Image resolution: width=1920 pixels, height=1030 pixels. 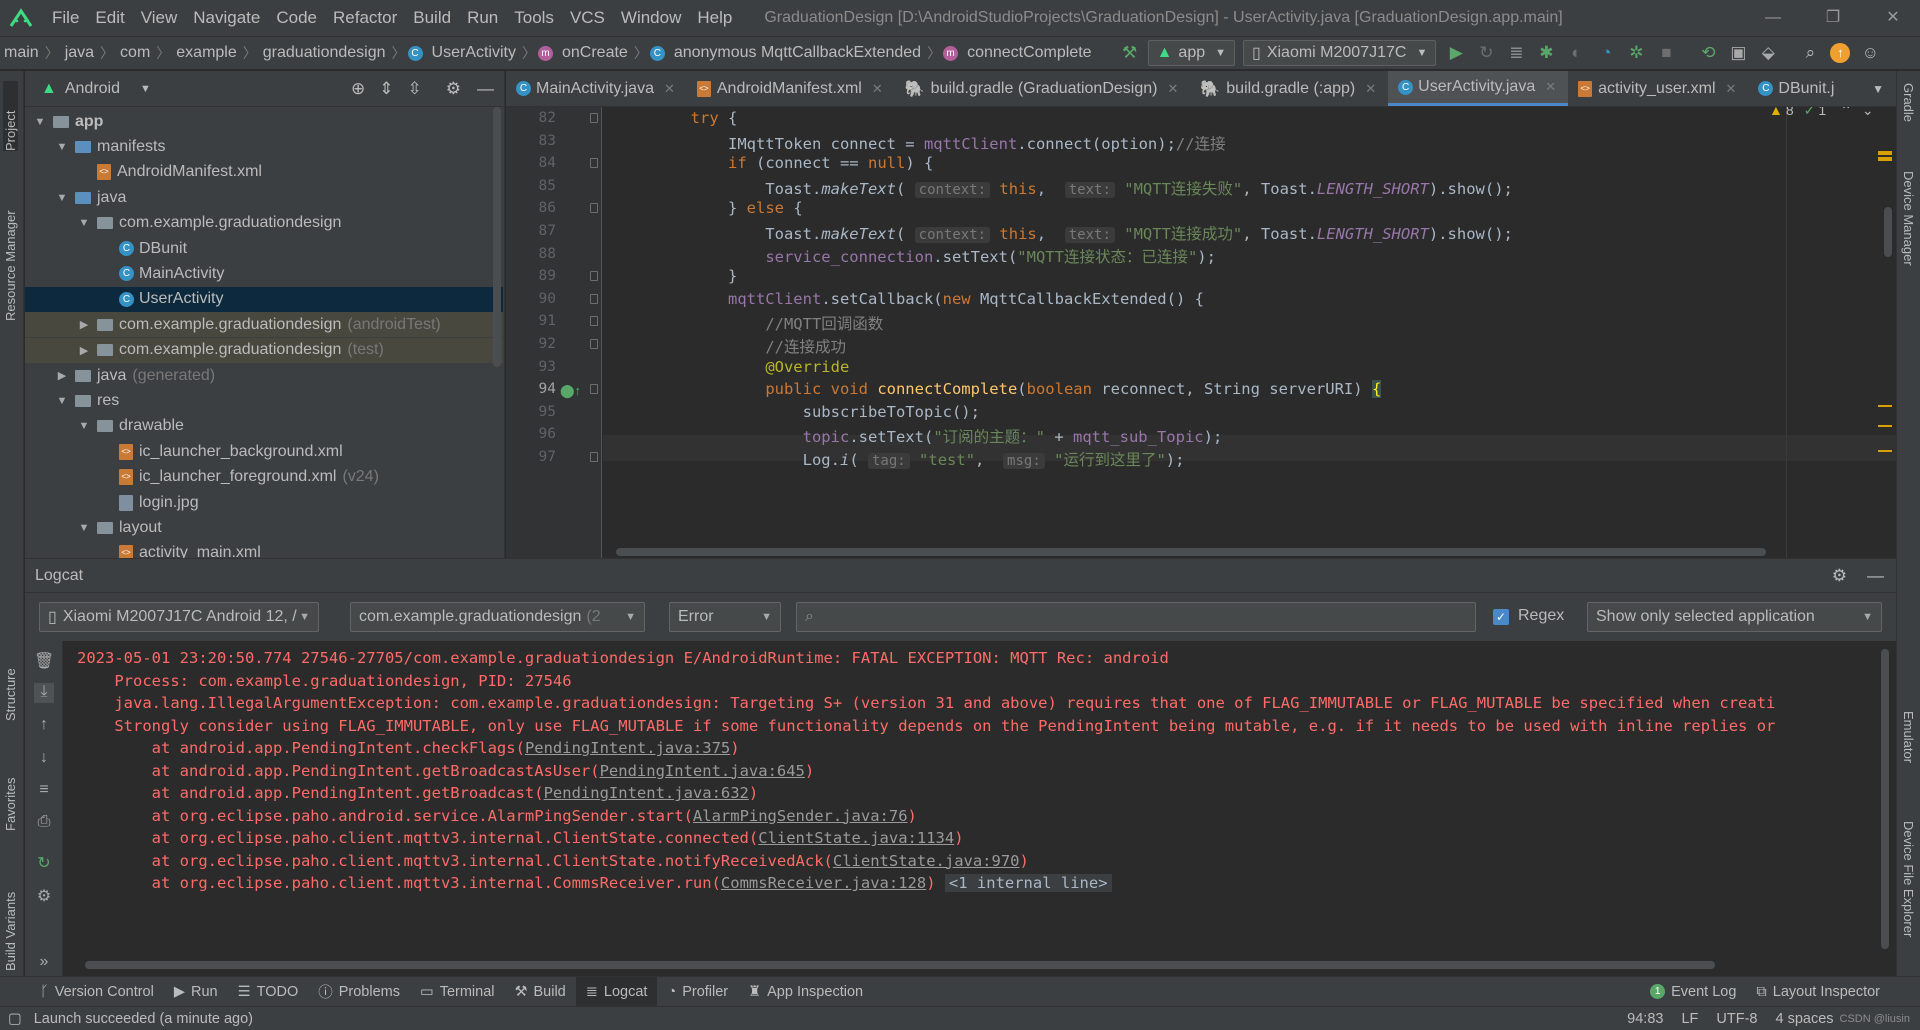 I want to click on debug-icon: ✱, so click(x=1546, y=53).